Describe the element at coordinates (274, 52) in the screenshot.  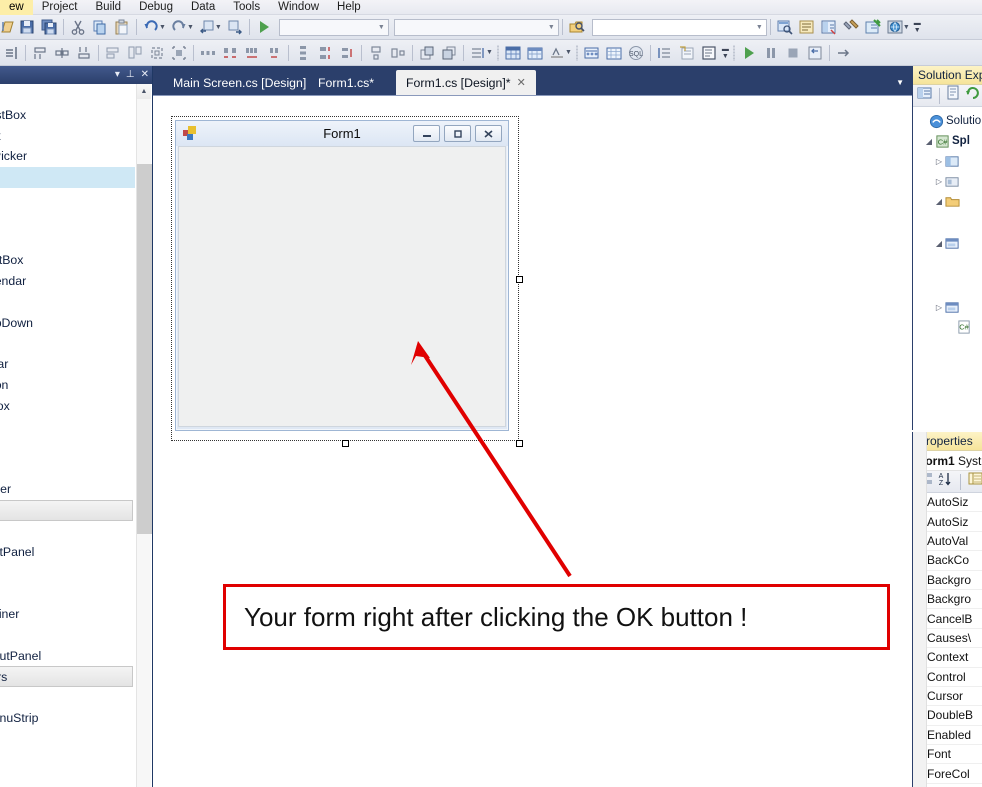
I see `horizontal-spacing-remove-icon` at that location.